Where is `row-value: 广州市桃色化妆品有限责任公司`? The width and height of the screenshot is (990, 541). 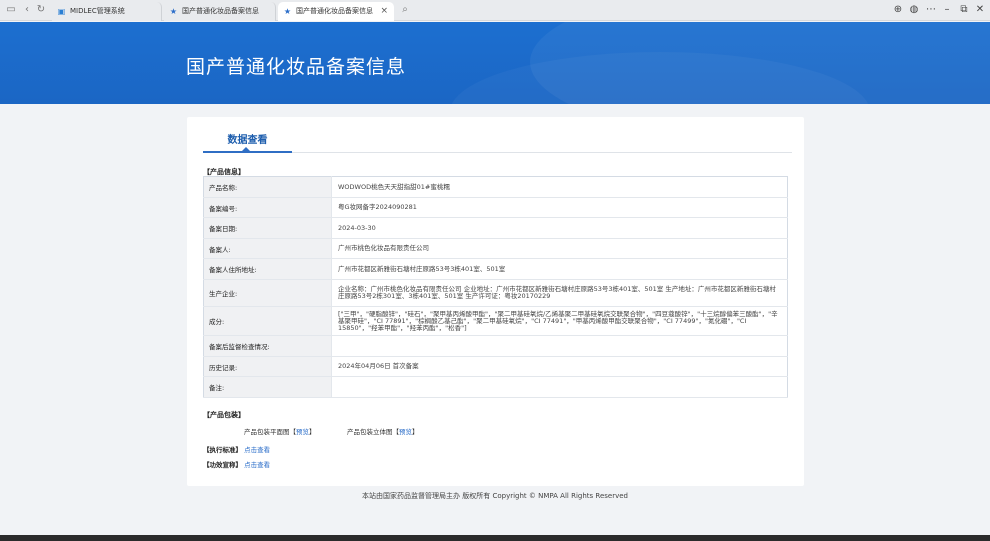 row-value: 广州市桃色化妆品有限责任公司 is located at coordinates (559, 248).